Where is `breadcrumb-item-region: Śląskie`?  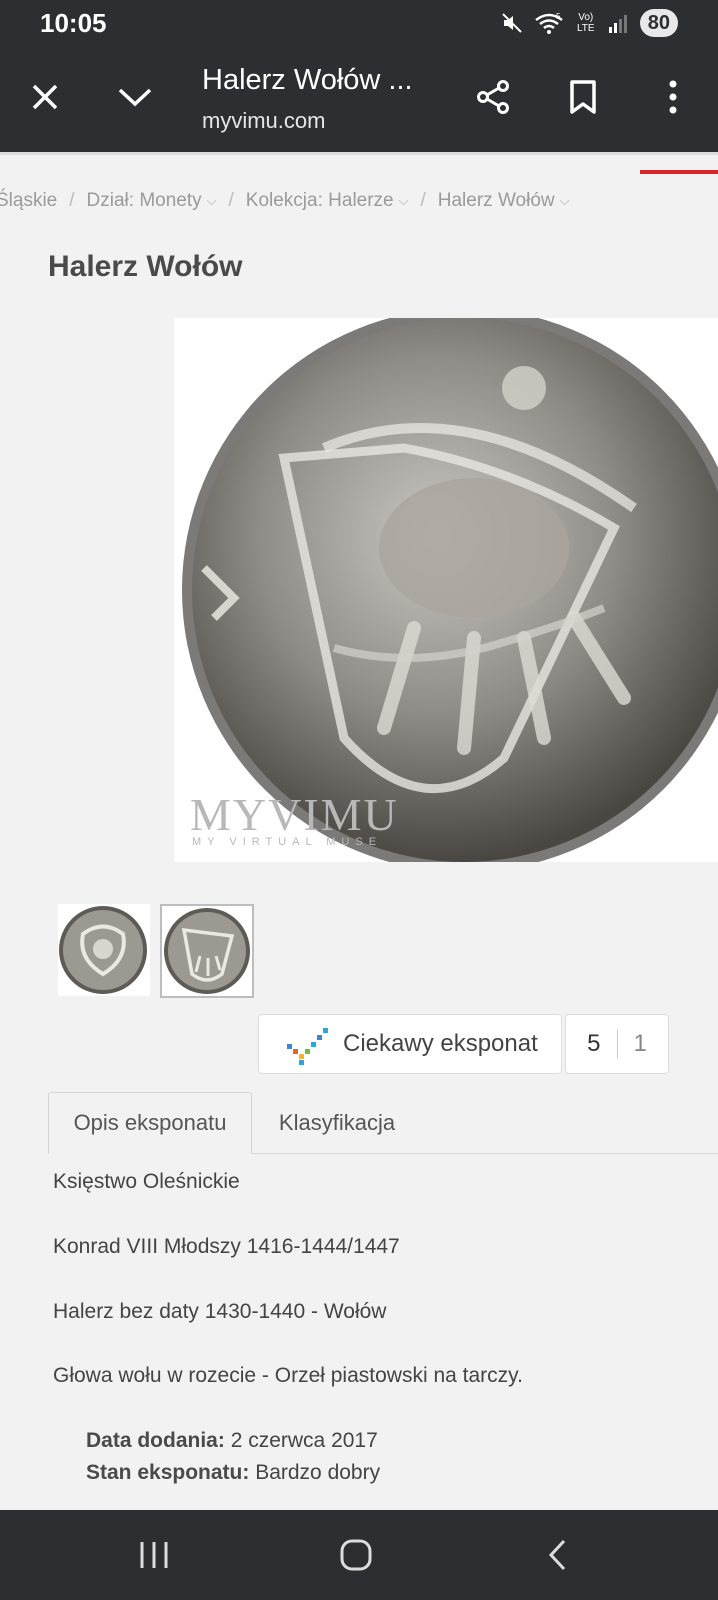
breadcrumb-item-region: Śląskie is located at coordinates (28, 201).